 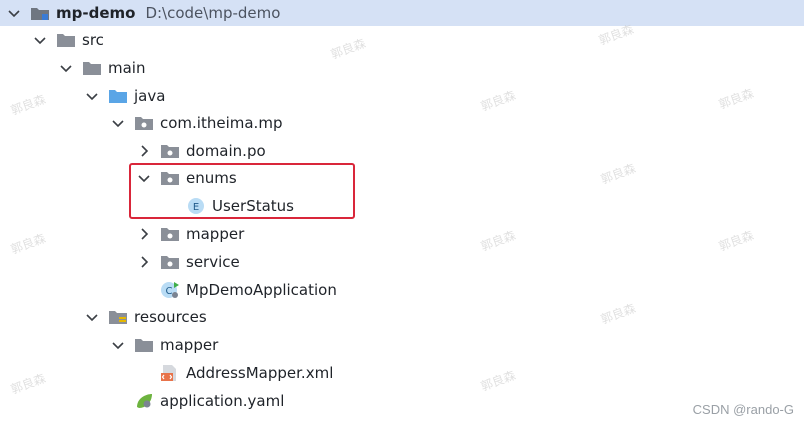 I want to click on svg-text: C, so click(x=169, y=291).